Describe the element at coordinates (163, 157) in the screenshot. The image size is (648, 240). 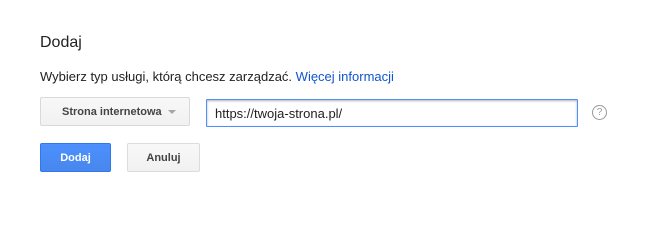
I see `cancel-button: Anuluj` at that location.